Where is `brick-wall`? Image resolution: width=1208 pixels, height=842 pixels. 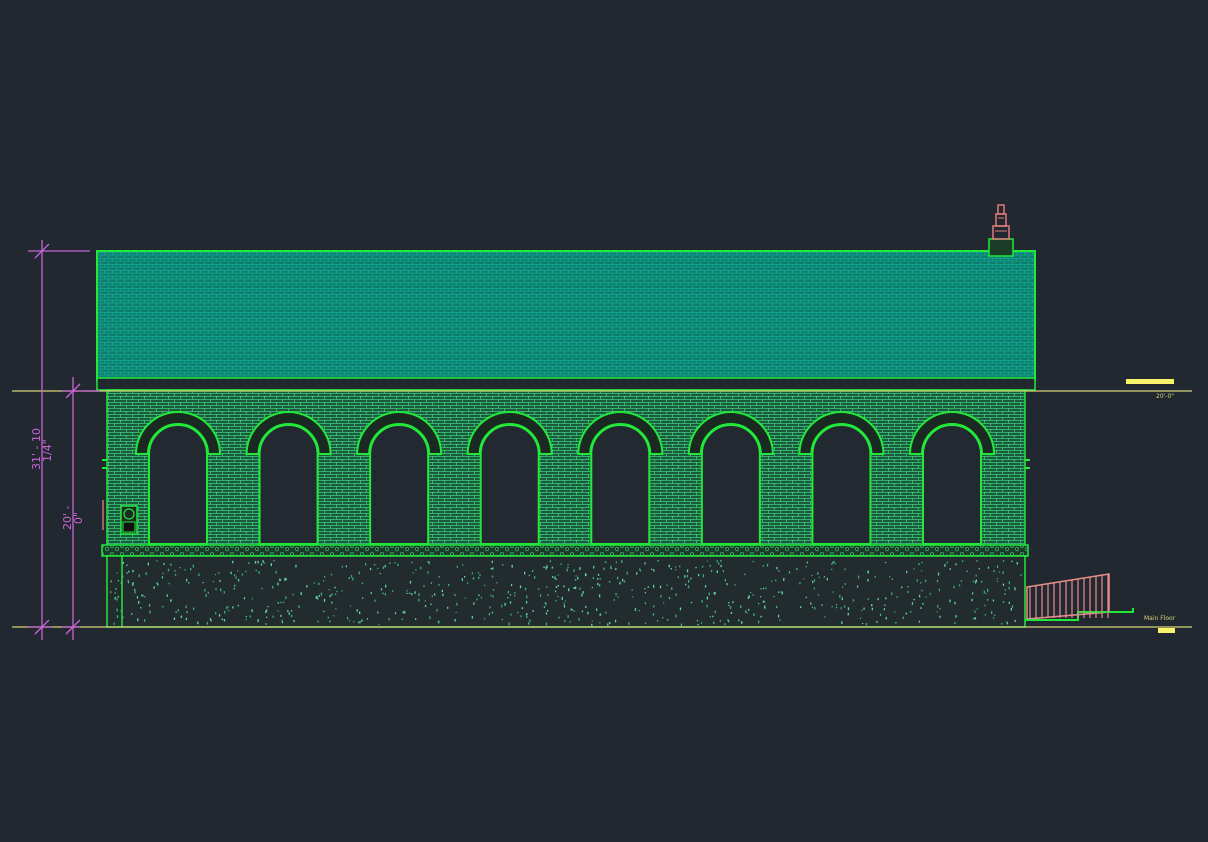
brick-wall is located at coordinates (566, 468).